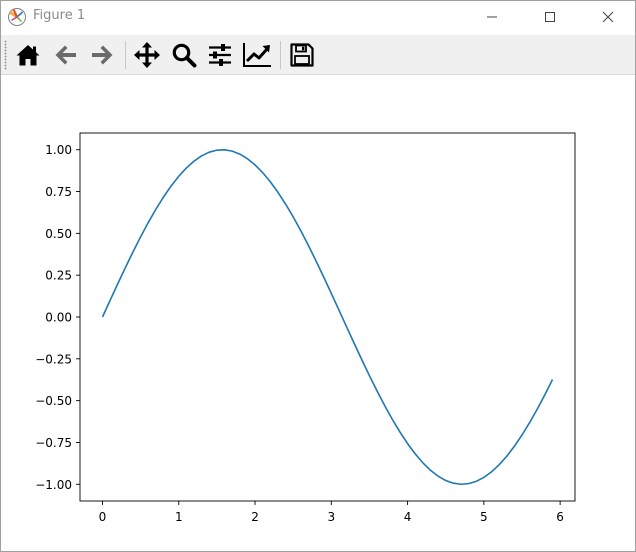 The width and height of the screenshot is (636, 552). What do you see at coordinates (58, 234) in the screenshot?
I see `y-tick-label: 0.50` at bounding box center [58, 234].